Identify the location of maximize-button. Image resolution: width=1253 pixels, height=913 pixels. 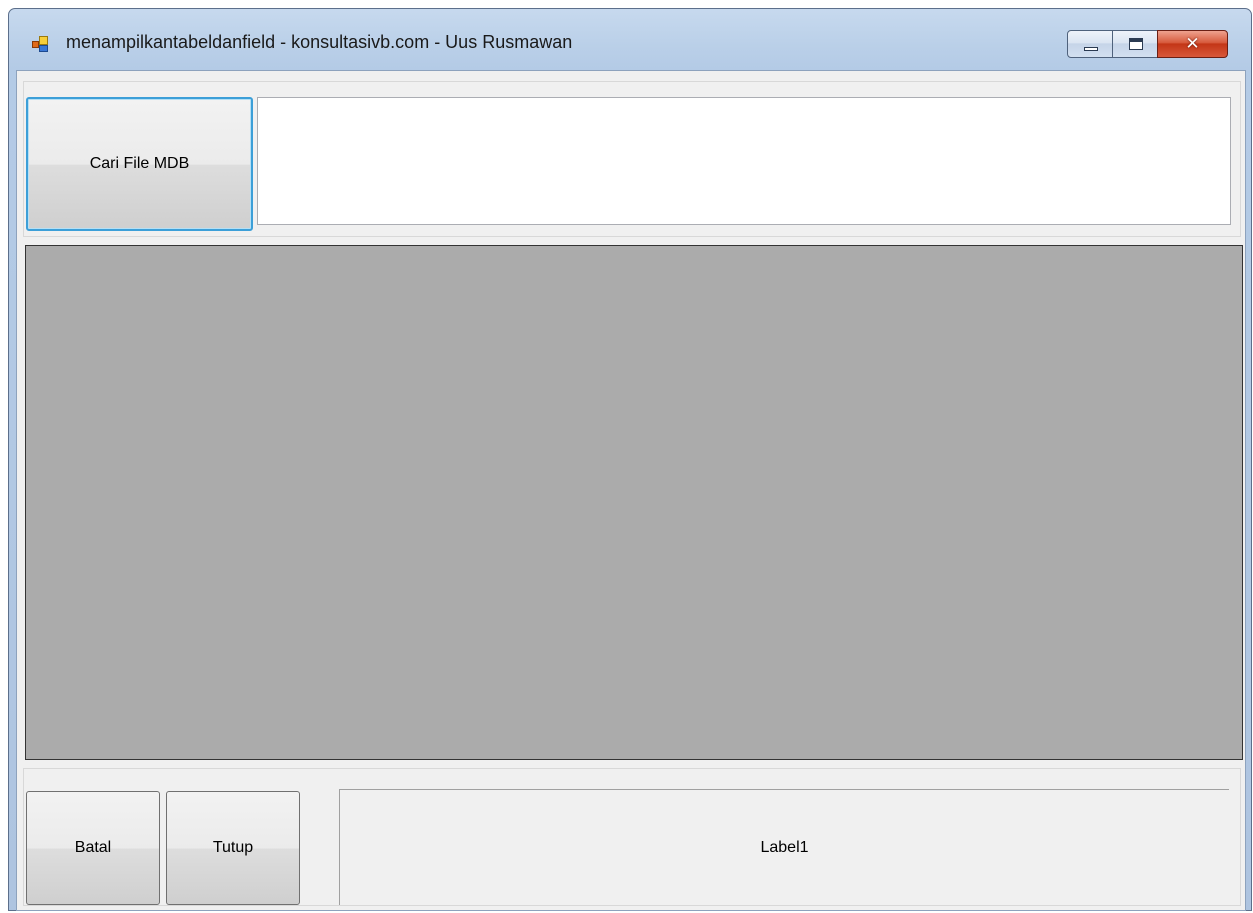
(1135, 44).